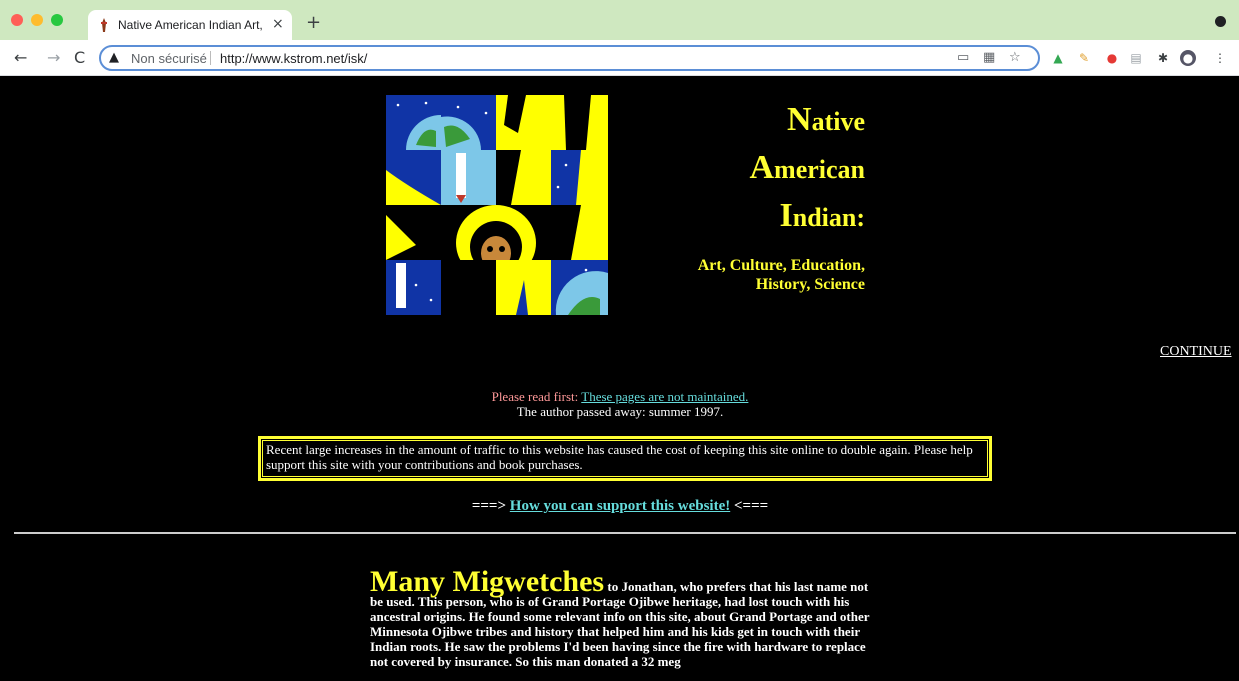 The height and width of the screenshot is (681, 1239). What do you see at coordinates (1188, 58) in the screenshot?
I see `profile-avatar-icon: ●` at bounding box center [1188, 58].